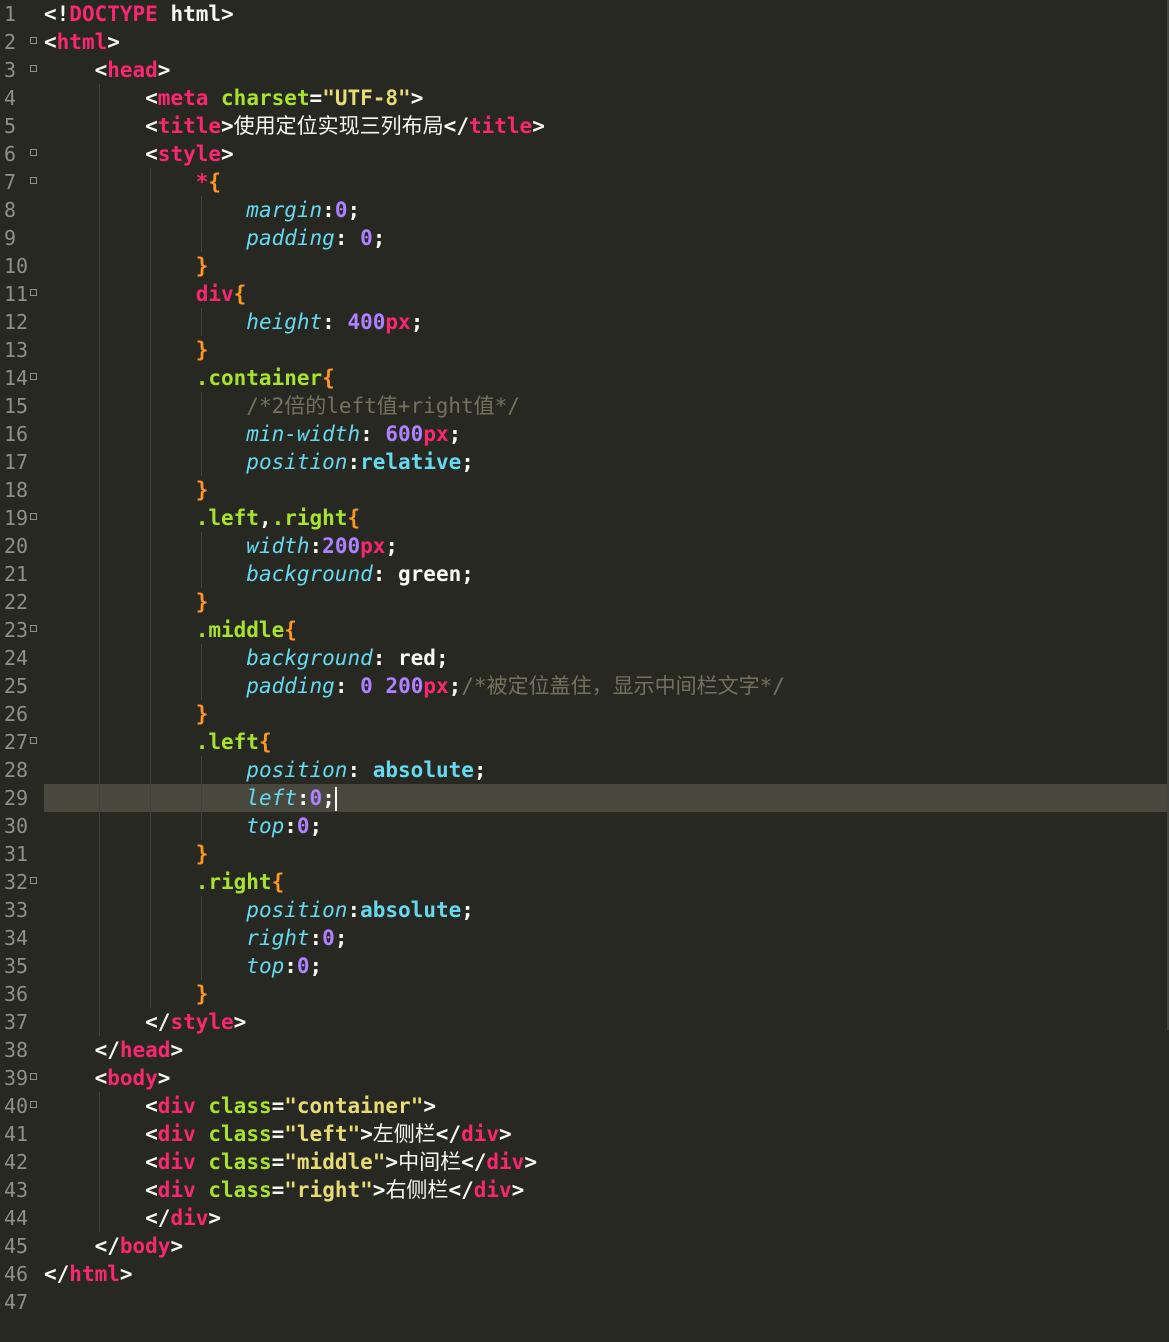  What do you see at coordinates (605, 770) in the screenshot?
I see `code-line: position: absolute;` at bounding box center [605, 770].